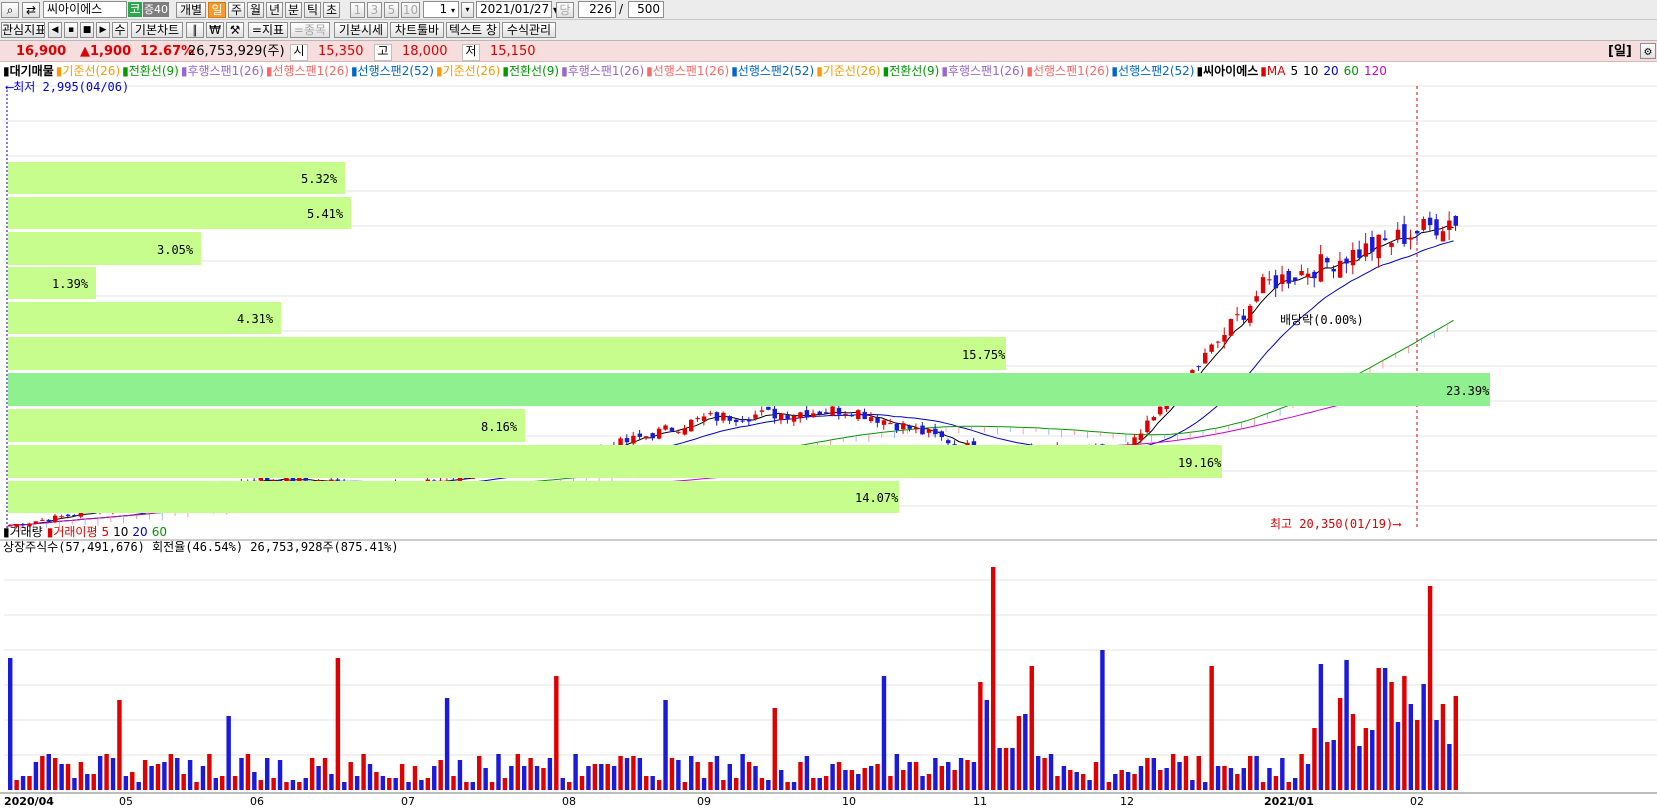 This screenshot has height=811, width=1657. Describe the element at coordinates (1294, 71) in the screenshot. I see `ma-period-5: 5` at that location.